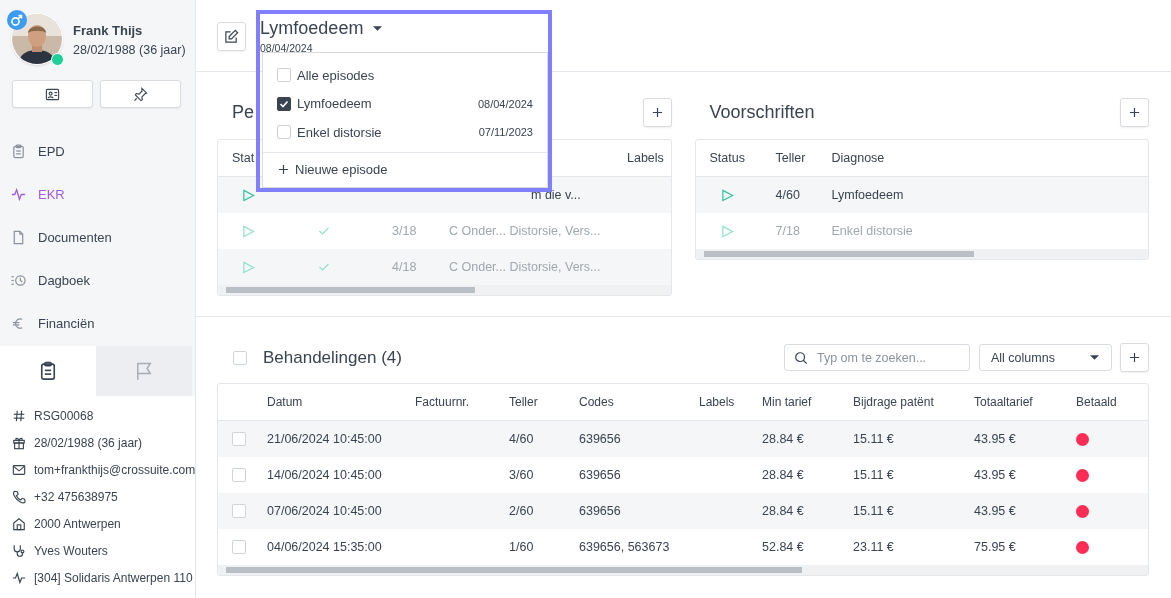 The height and width of the screenshot is (598, 1171). I want to click on stethoscope-icon, so click(19, 551).